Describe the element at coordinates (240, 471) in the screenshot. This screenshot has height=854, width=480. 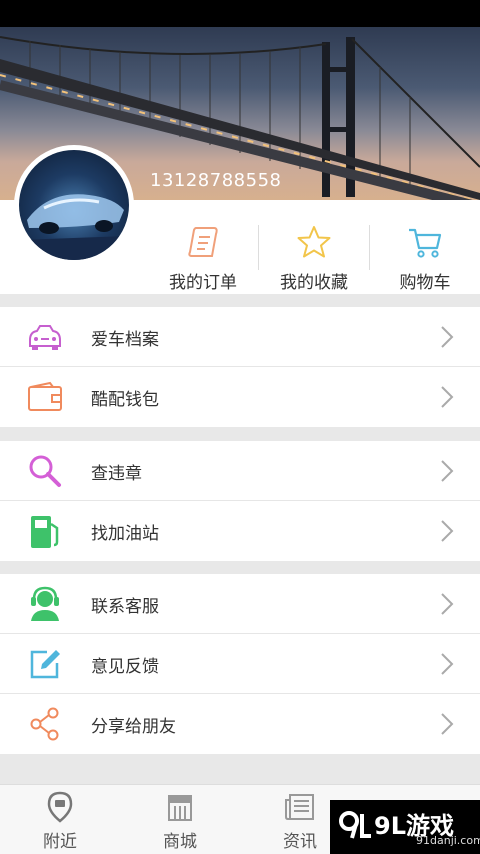
I see `menu-item-traffic-violations: 查违章` at that location.